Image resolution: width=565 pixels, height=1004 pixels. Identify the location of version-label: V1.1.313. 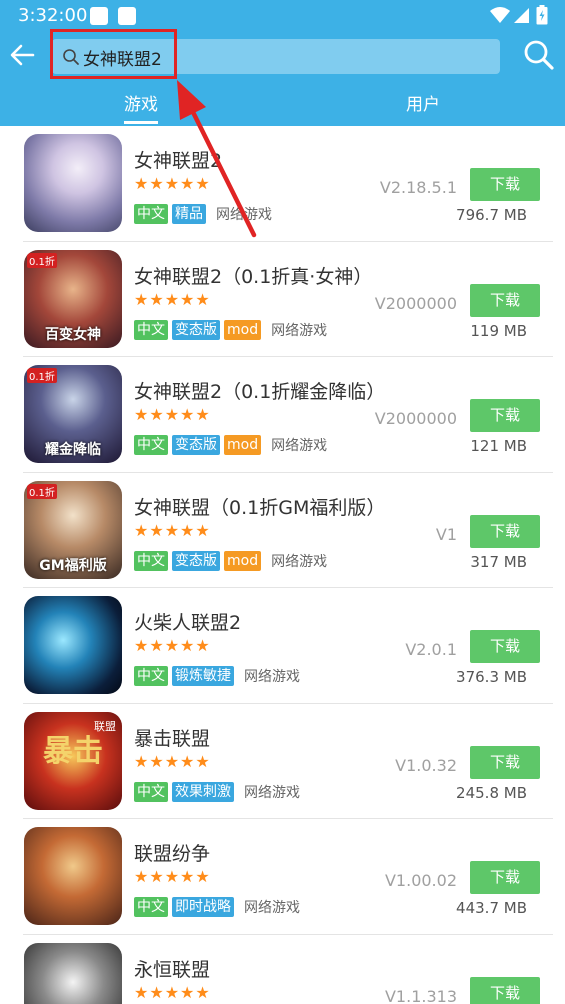
(420, 995).